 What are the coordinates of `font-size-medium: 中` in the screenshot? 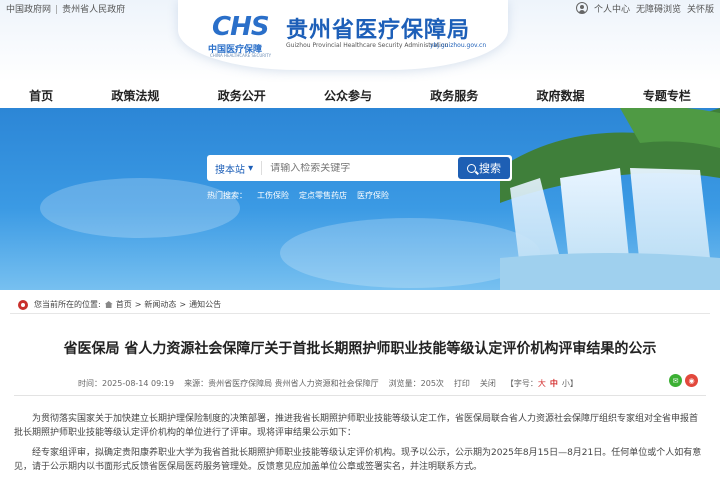 It's located at (554, 383).